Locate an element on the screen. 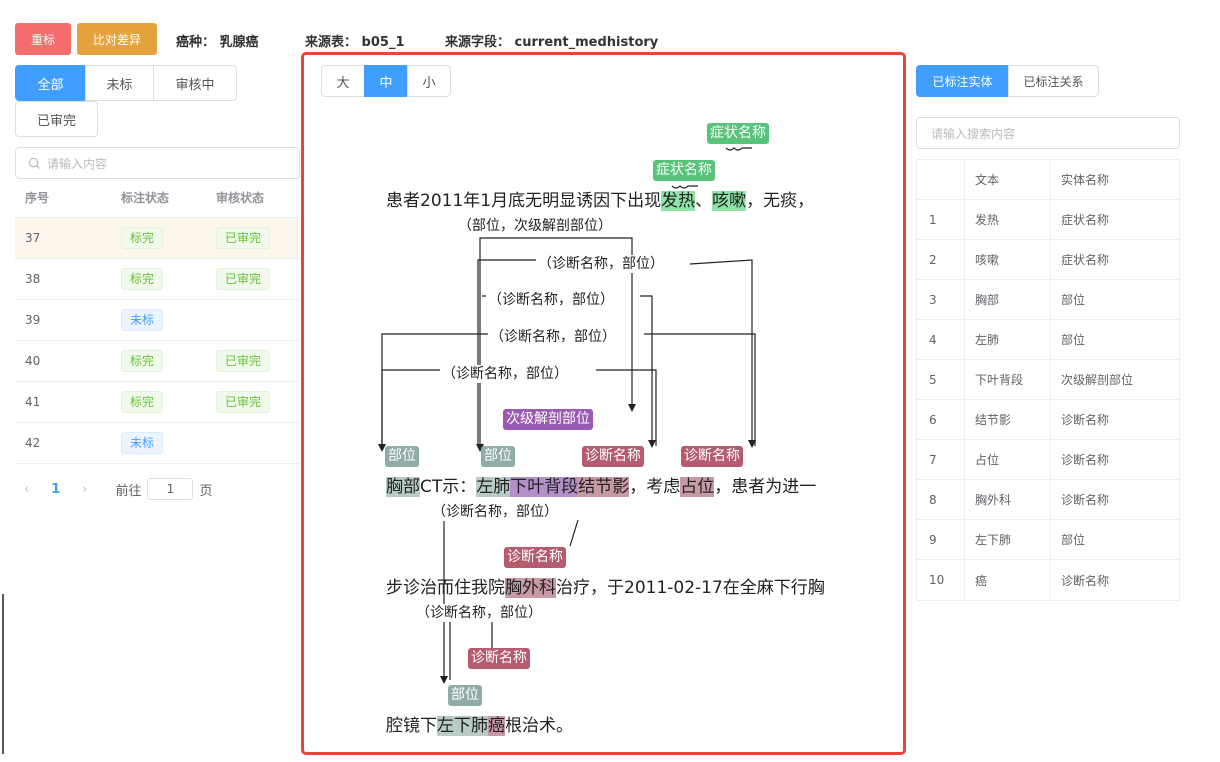  table-header: 文本 实体名称 is located at coordinates (1048, 180).